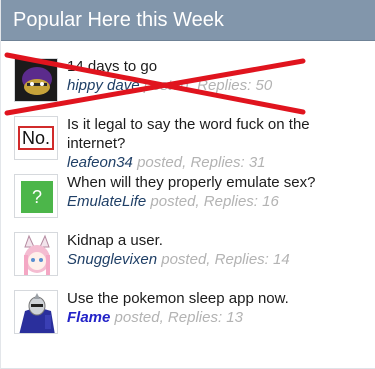 This screenshot has height=369, width=375. What do you see at coordinates (281, 259) in the screenshot?
I see `replies-count: 14` at bounding box center [281, 259].